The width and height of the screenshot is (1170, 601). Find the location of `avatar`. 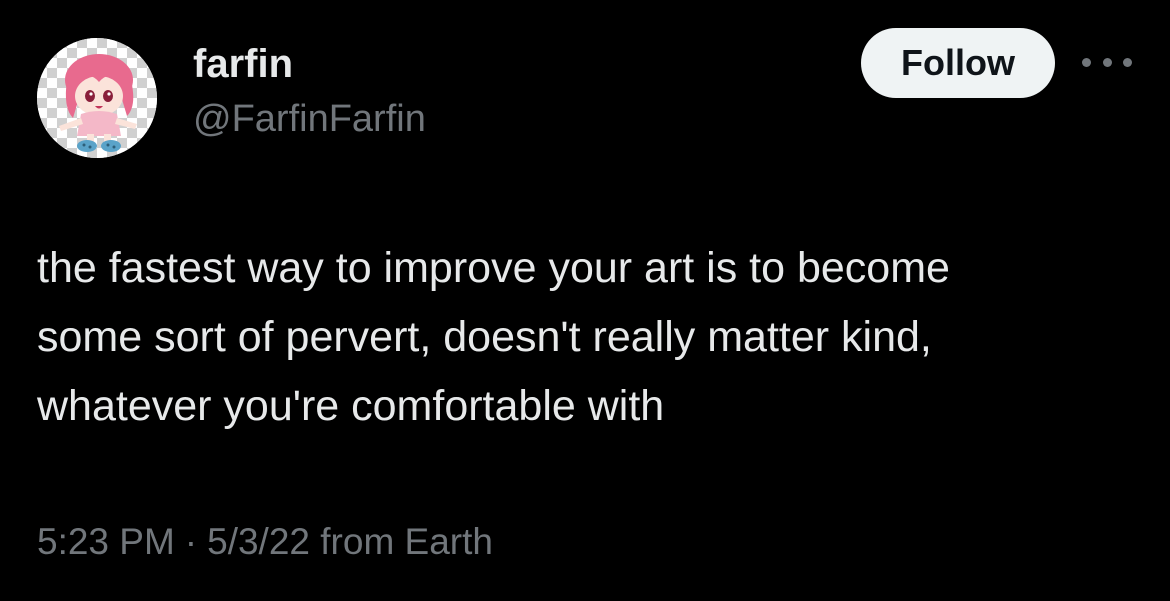

avatar is located at coordinates (97, 98).